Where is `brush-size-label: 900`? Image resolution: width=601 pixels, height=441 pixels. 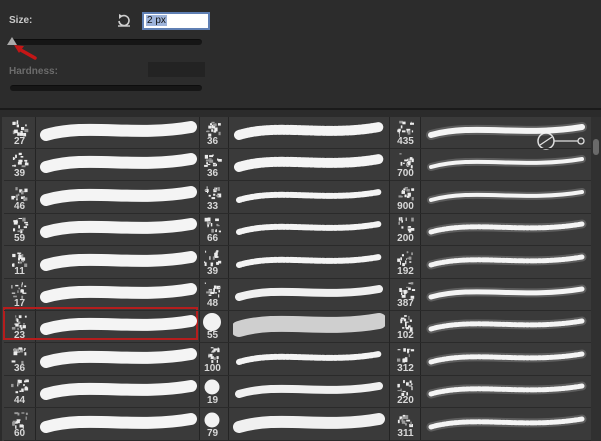
brush-size-label: 900 is located at coordinates (405, 206).